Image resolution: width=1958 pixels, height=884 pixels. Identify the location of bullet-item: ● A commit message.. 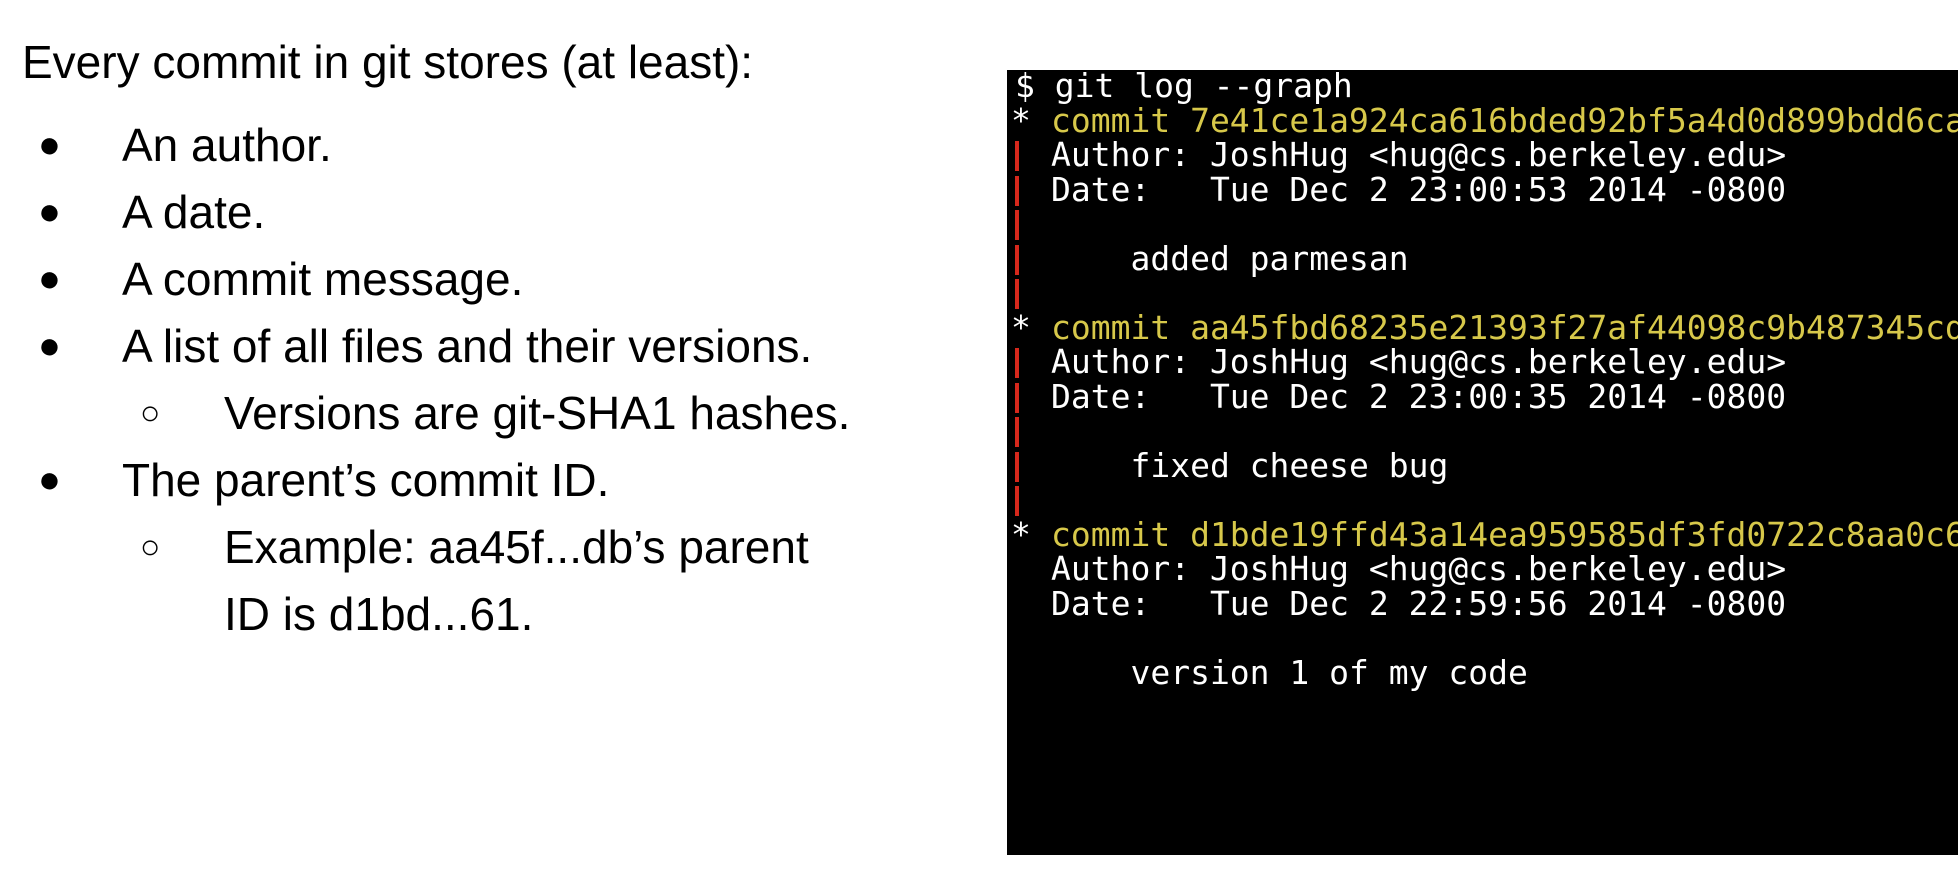
(480, 279).